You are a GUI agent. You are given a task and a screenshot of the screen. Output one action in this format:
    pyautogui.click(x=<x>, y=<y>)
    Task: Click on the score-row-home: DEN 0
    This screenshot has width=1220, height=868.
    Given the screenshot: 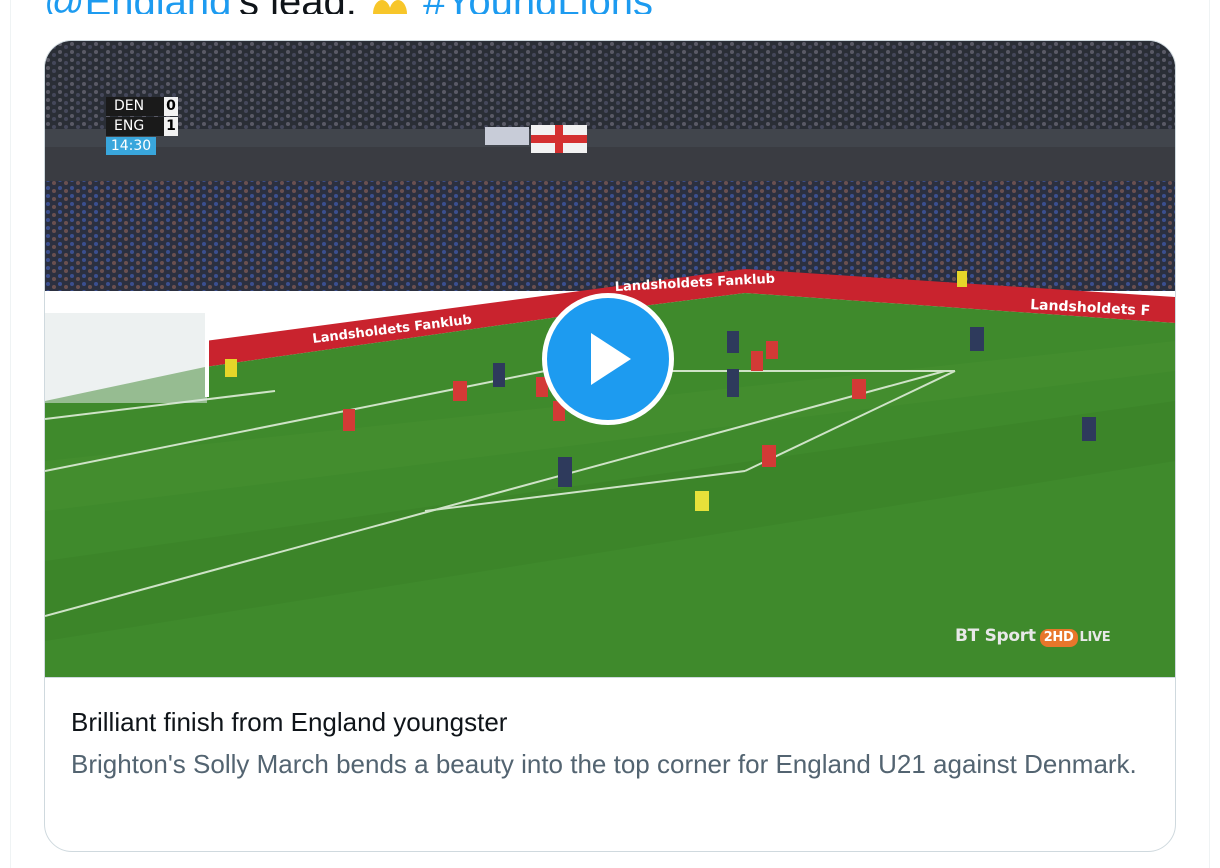 What is the action you would take?
    pyautogui.click(x=146, y=106)
    